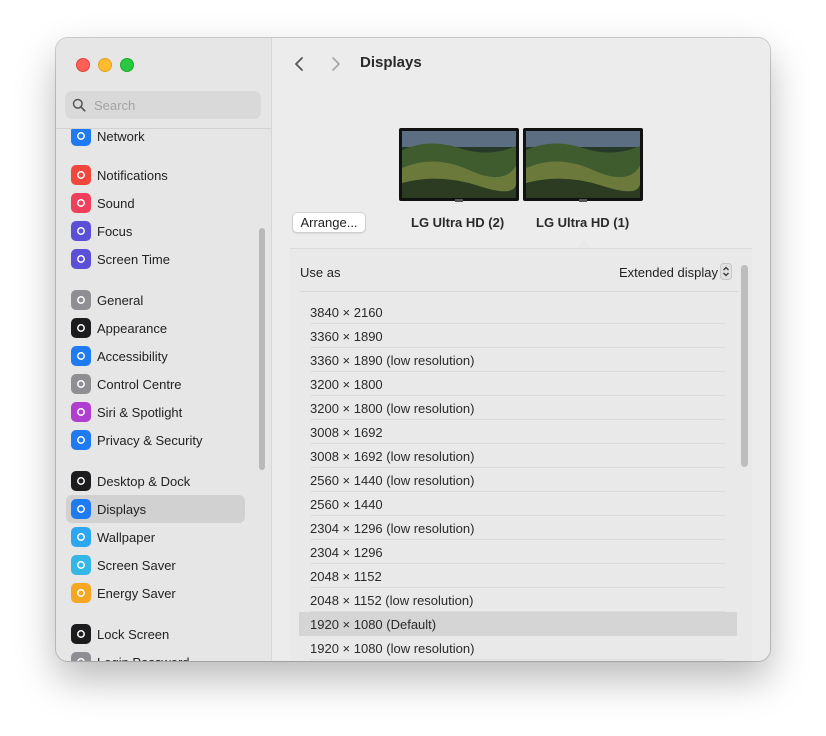 Image resolution: width=826 pixels, height=736 pixels. I want to click on resolution-option: 2048 × 1152, so click(518, 576).